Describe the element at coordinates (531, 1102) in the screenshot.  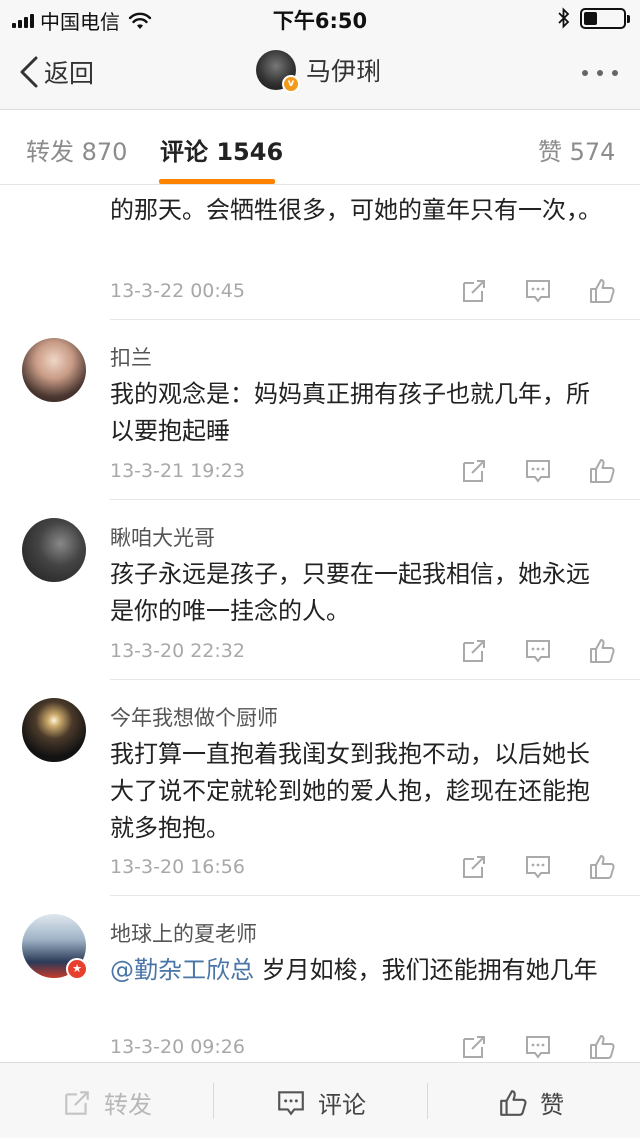
I see `like-button: 赞` at that location.